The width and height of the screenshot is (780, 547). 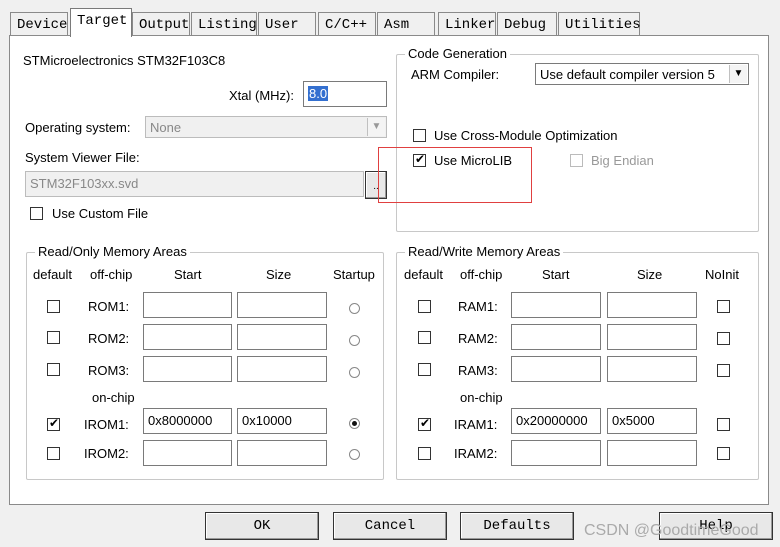 I want to click on iram2-default-checkbox, so click(x=424, y=453).